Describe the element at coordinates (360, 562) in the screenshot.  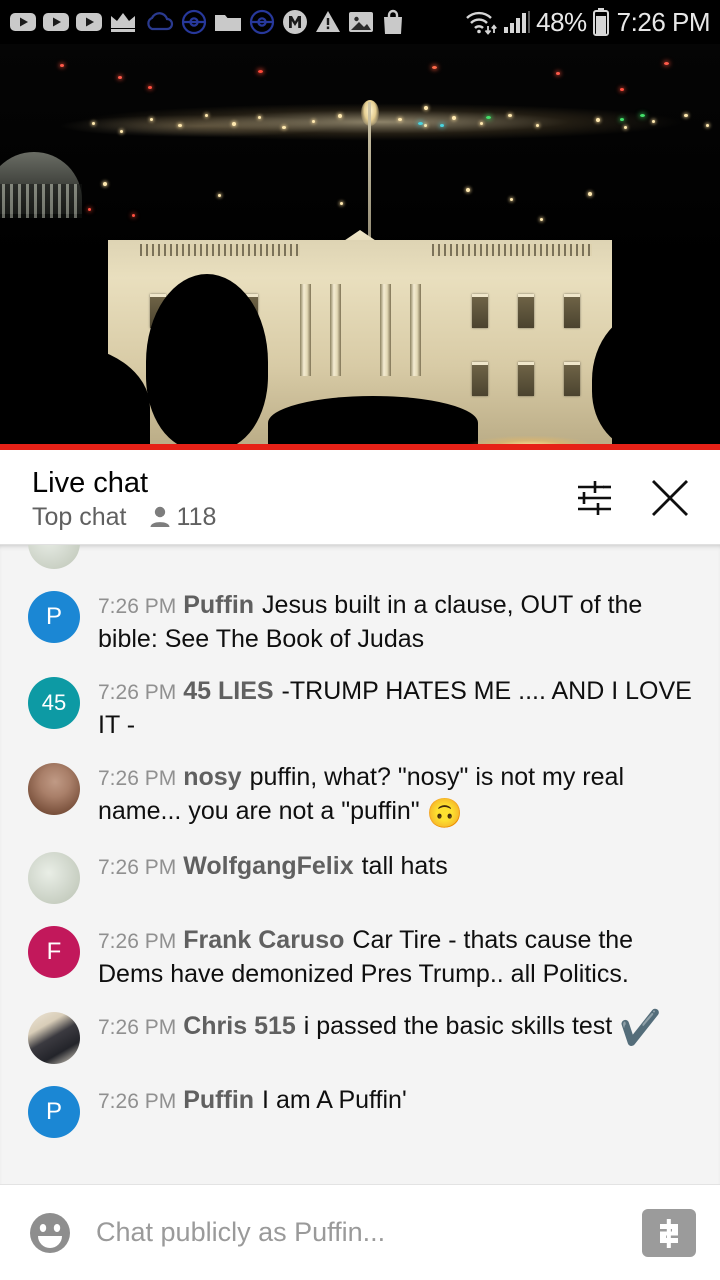
I see `list-item` at that location.